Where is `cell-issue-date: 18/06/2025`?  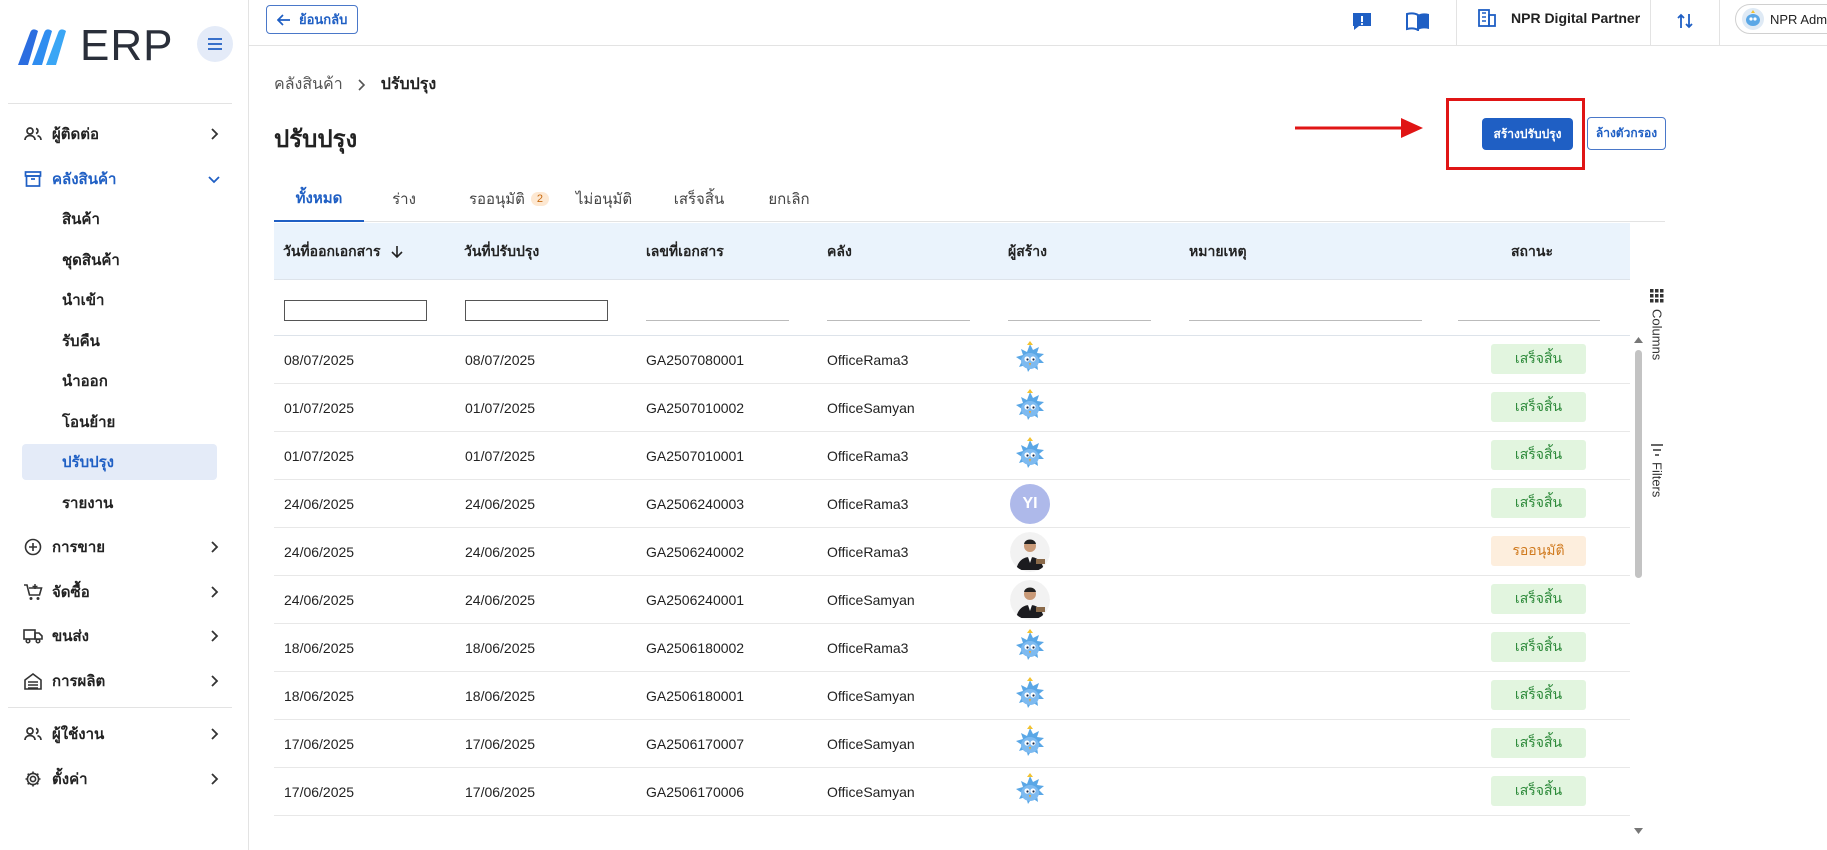
cell-issue-date: 18/06/2025 is located at coordinates (319, 696).